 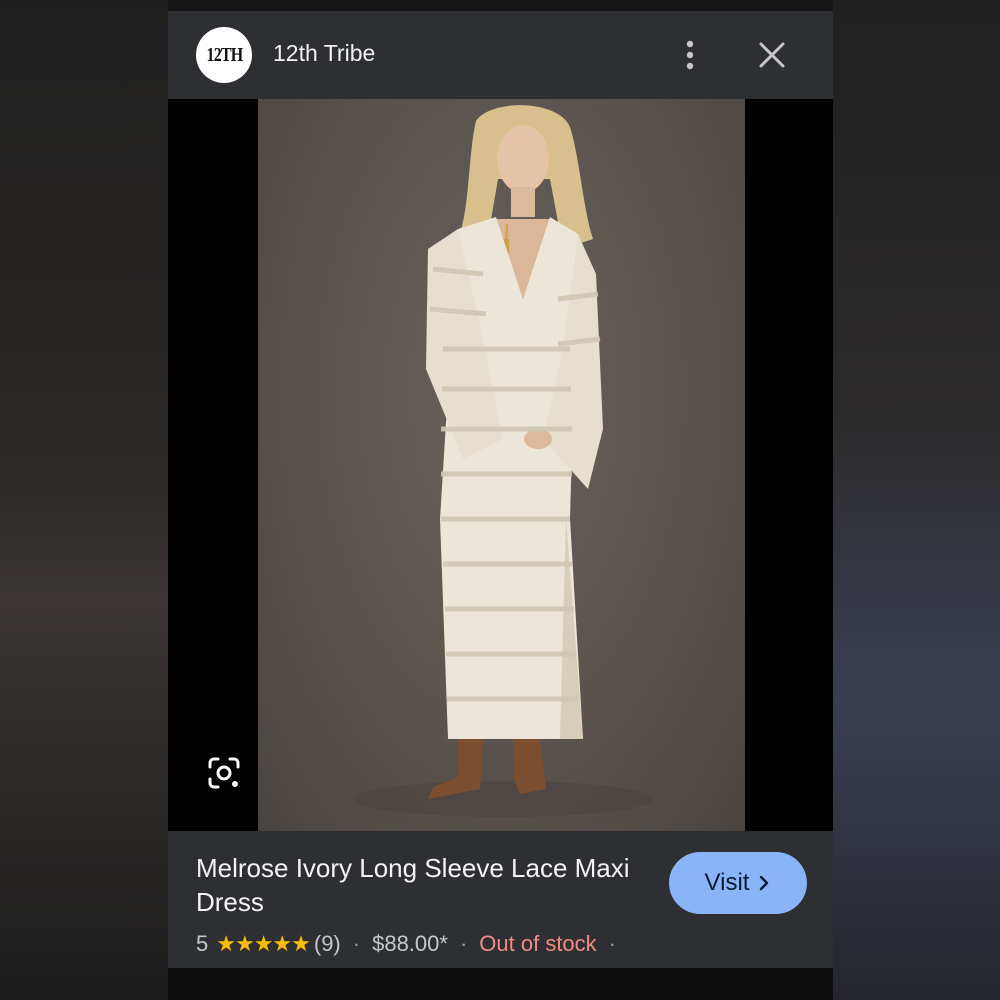 What do you see at coordinates (500, 5) in the screenshot?
I see `top-bar` at bounding box center [500, 5].